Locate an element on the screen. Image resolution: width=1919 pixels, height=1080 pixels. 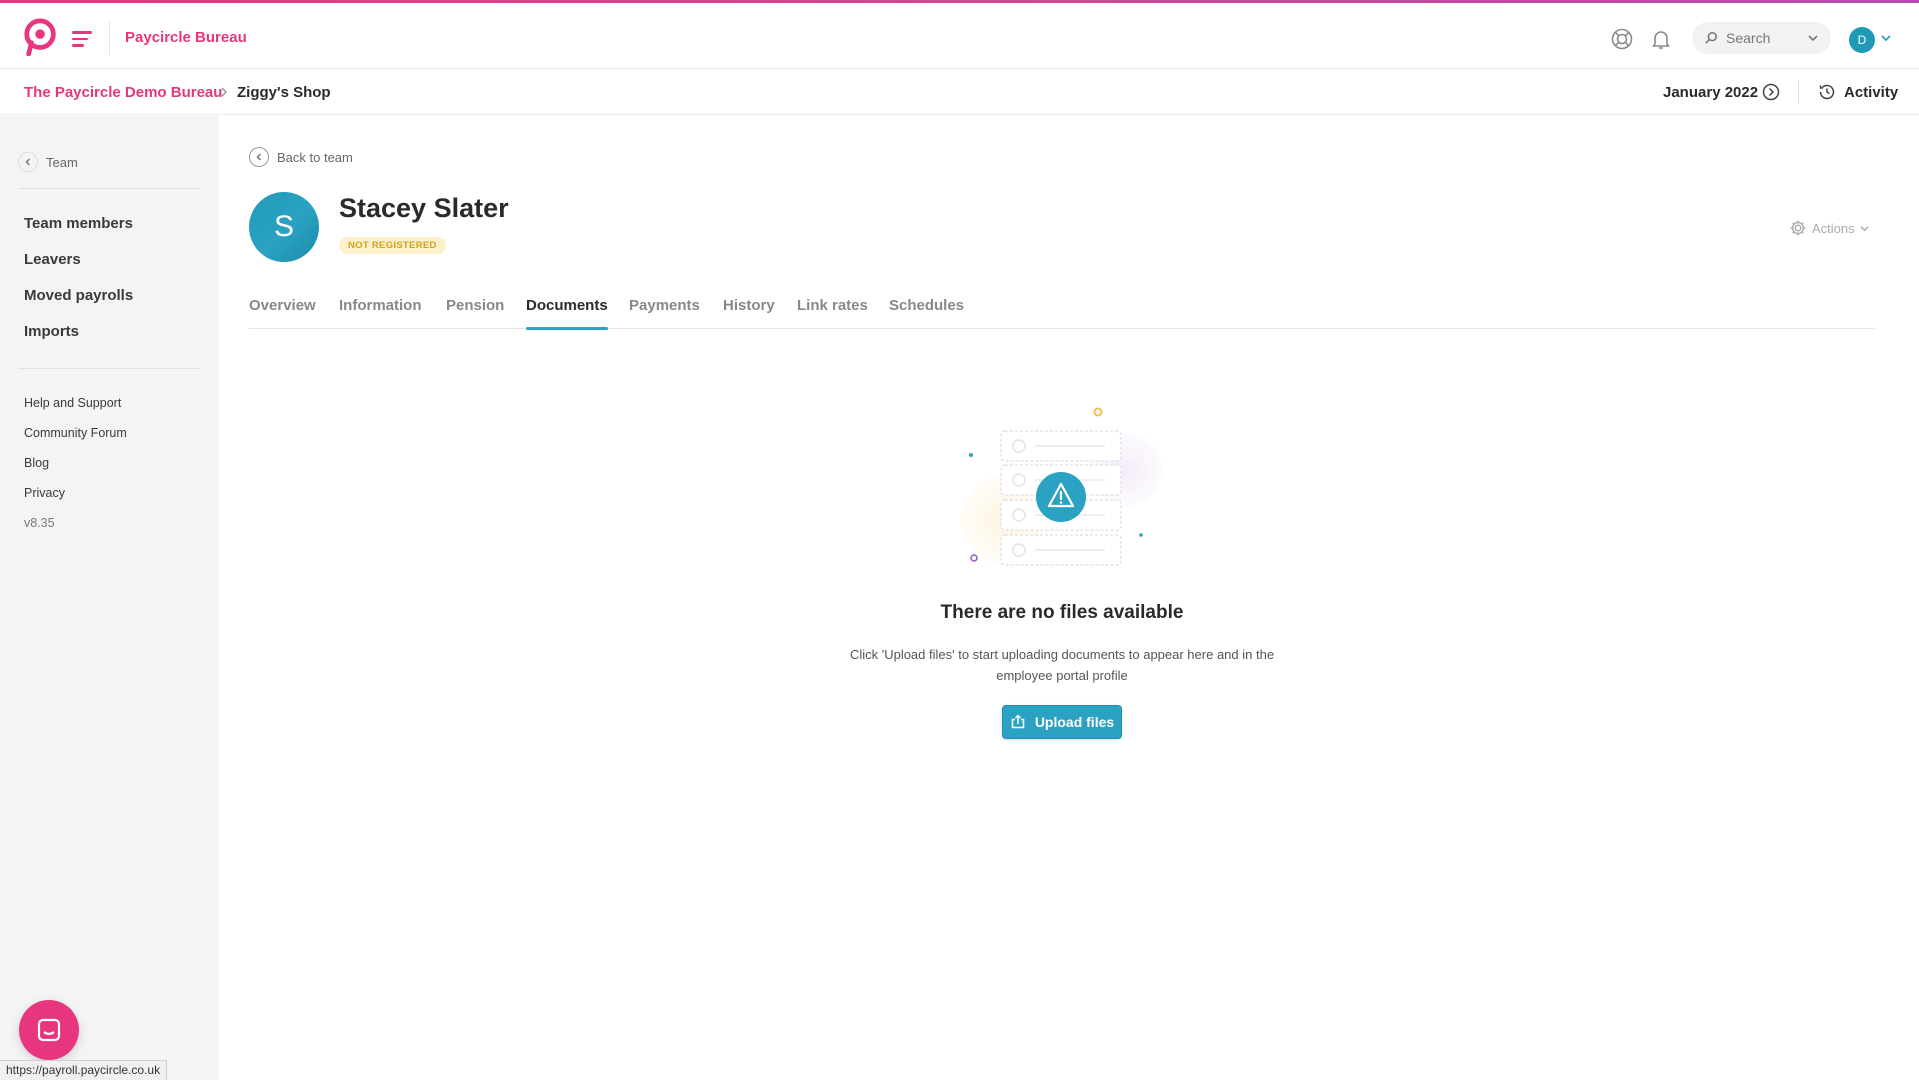
chat-icon is located at coordinates (49, 1030).